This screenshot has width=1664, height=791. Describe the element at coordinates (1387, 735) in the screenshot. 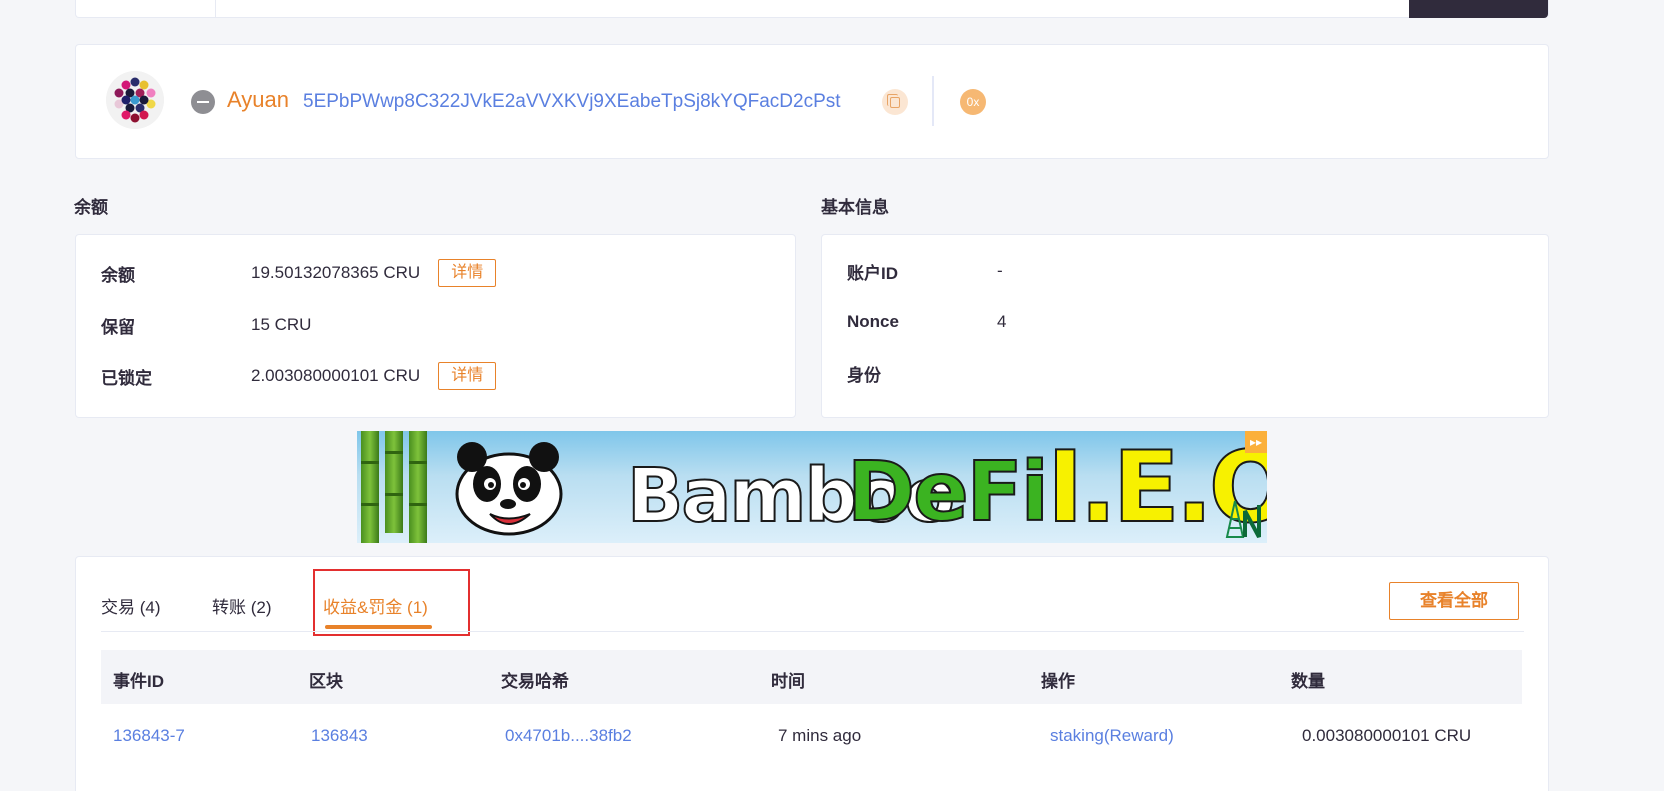

I see `amount-value: 0.003080000101 CRU` at that location.